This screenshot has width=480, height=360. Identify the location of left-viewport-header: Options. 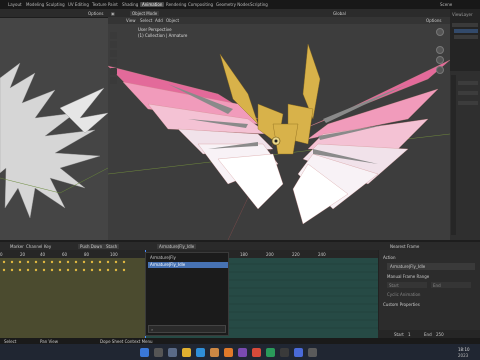
(54, 13).